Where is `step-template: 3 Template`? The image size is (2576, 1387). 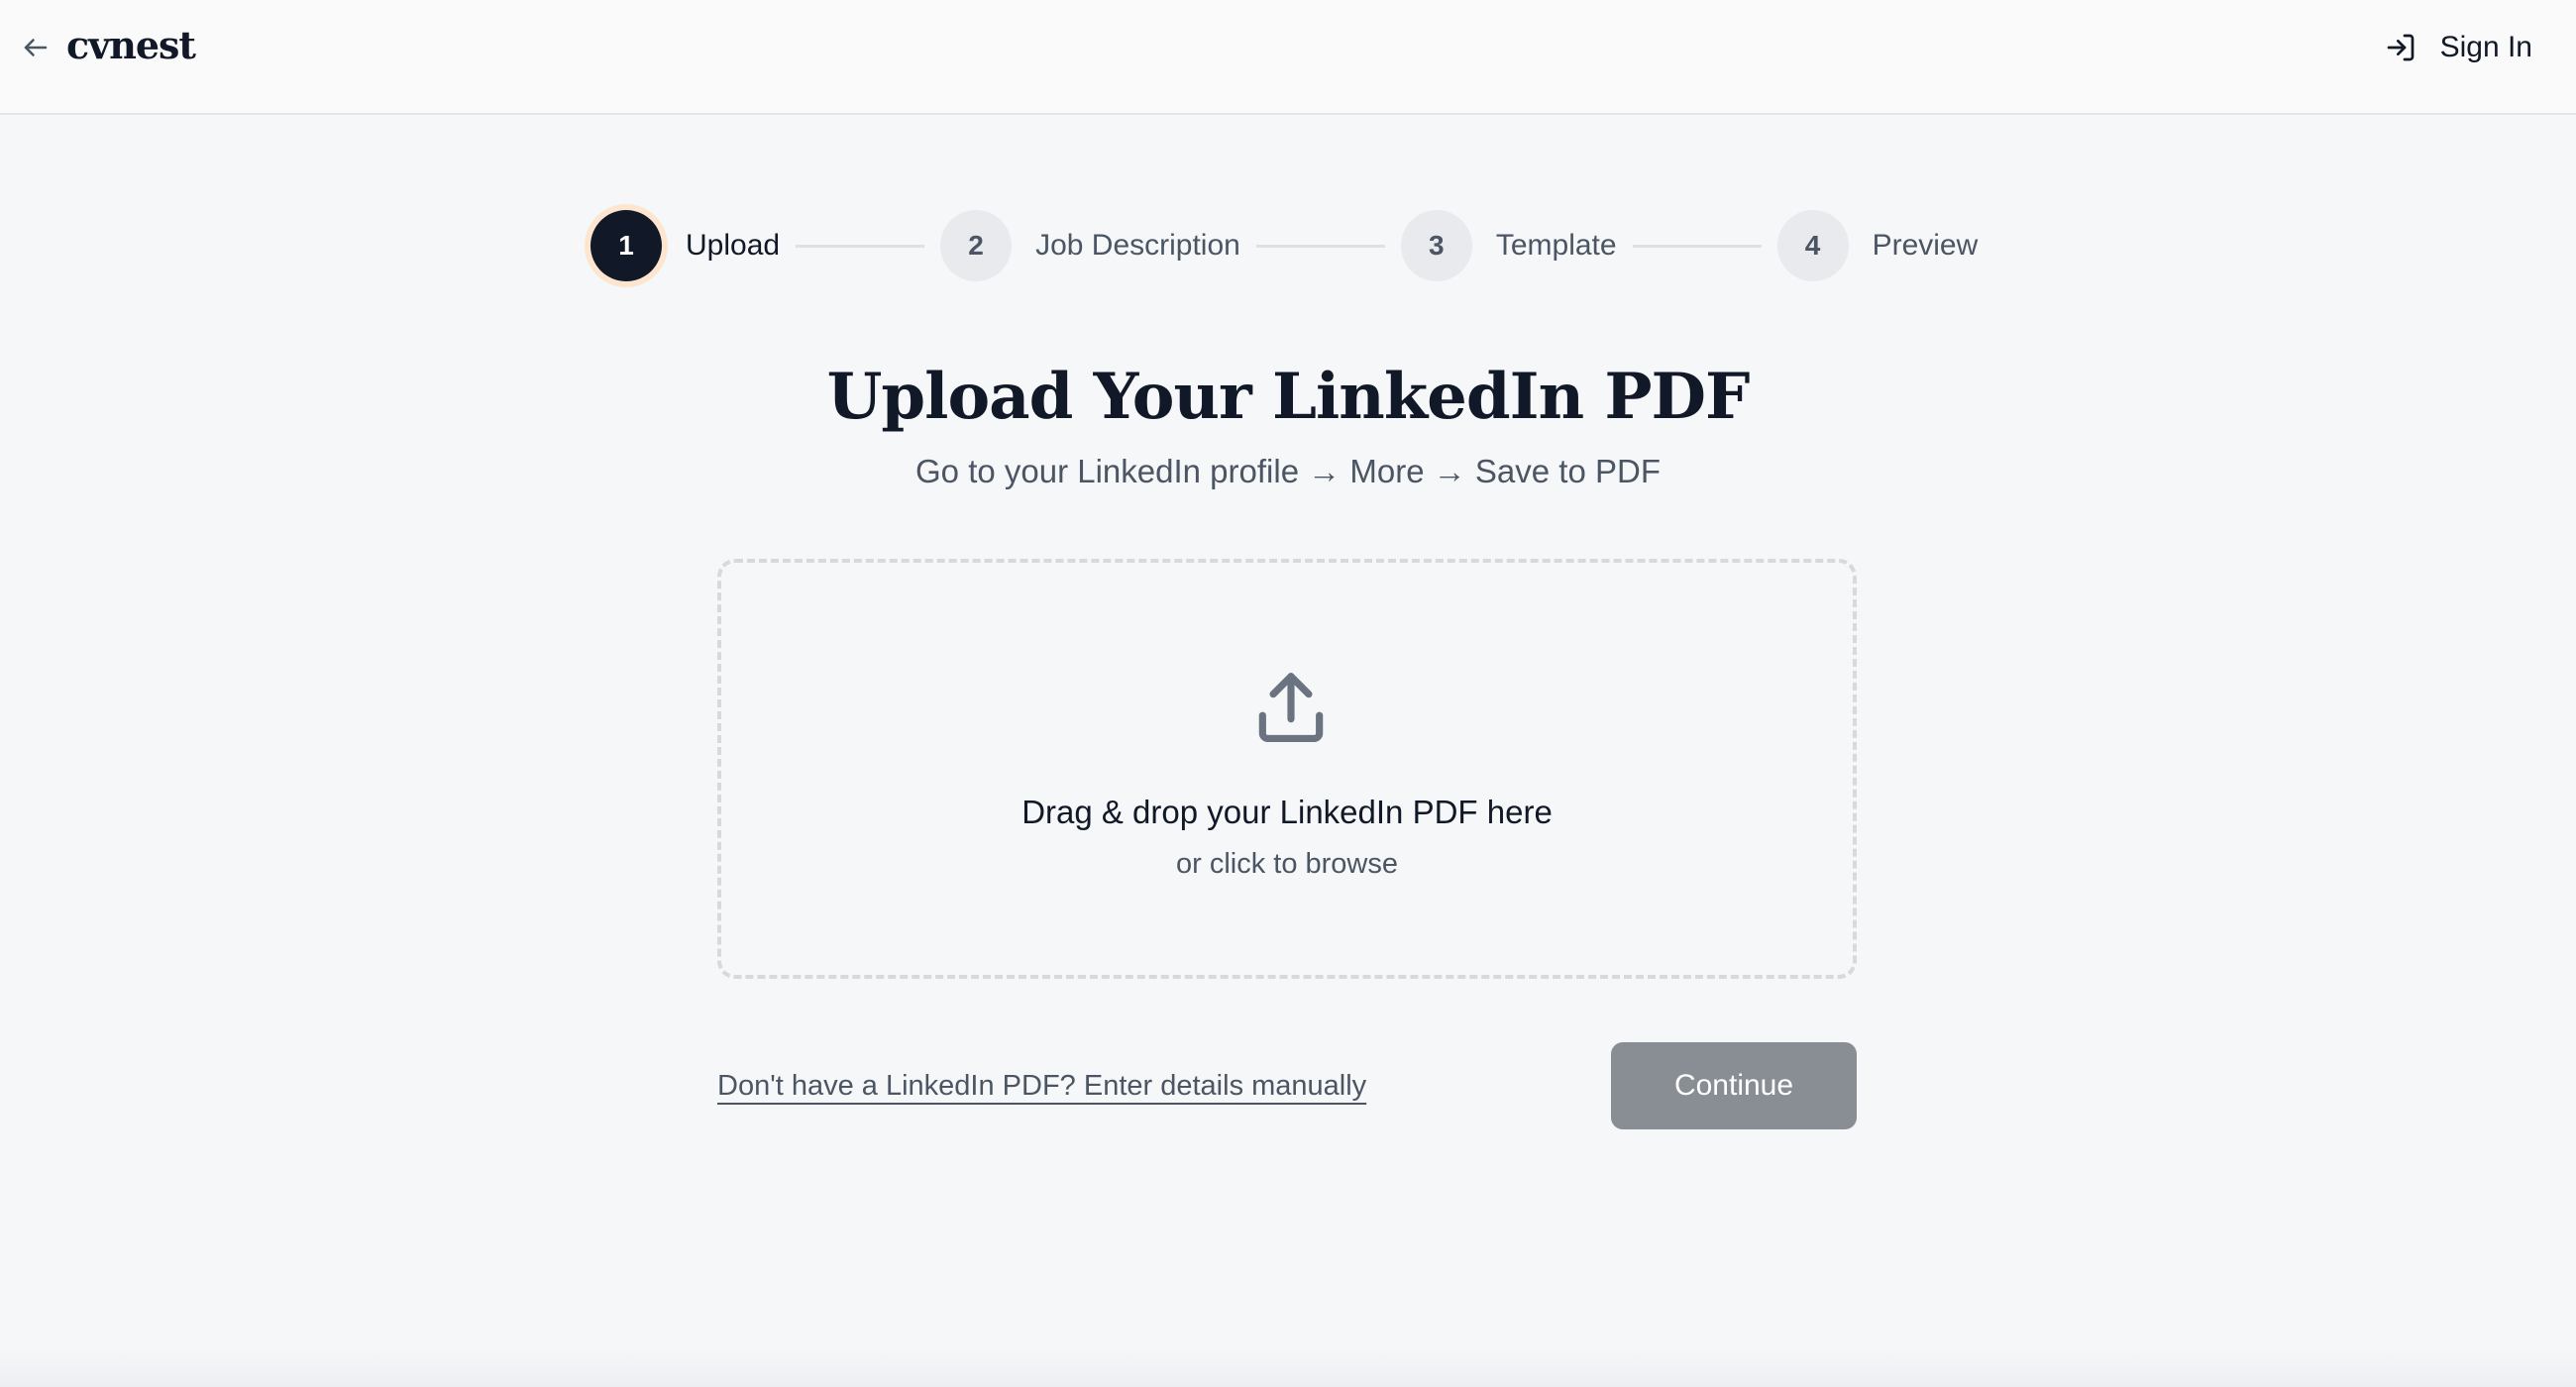 step-template: 3 Template is located at coordinates (1508, 245).